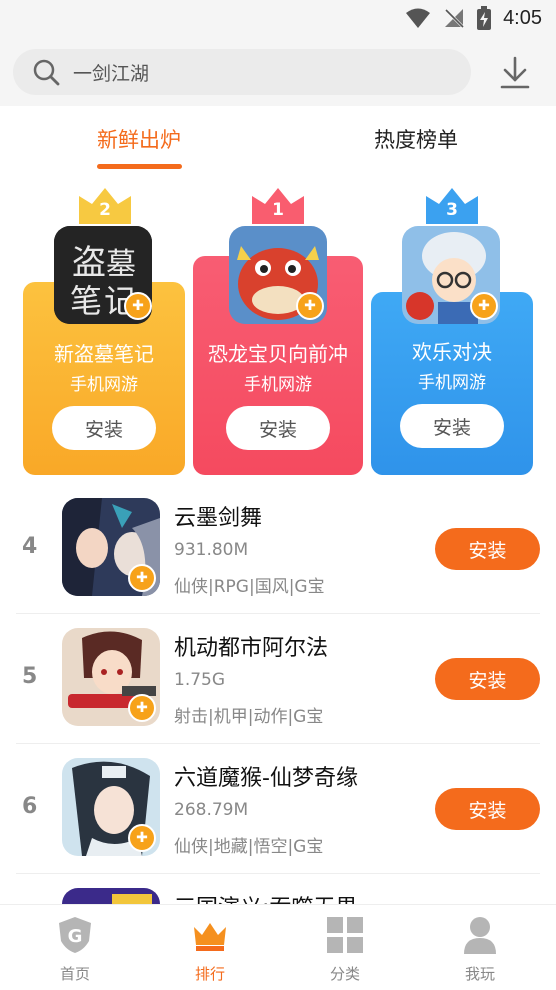 The image size is (556, 990). What do you see at coordinates (46, 72) in the screenshot?
I see `search-icon` at bounding box center [46, 72].